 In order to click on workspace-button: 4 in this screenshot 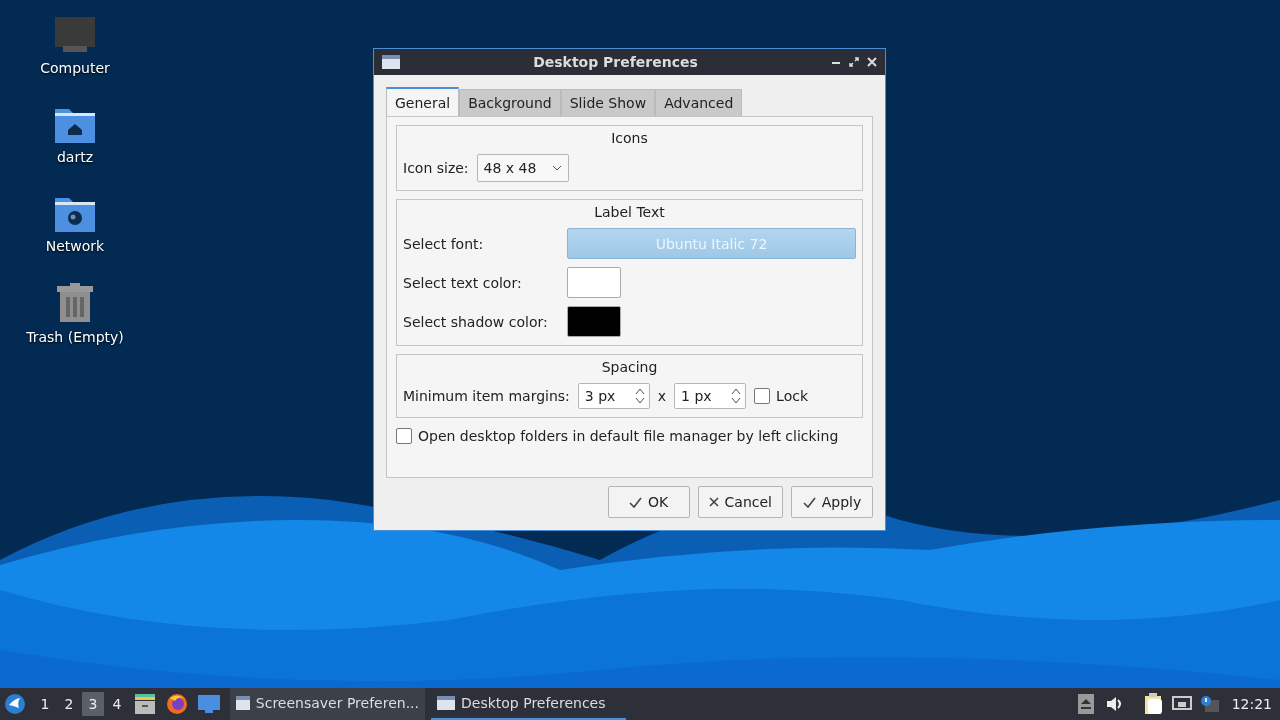, I will do `click(117, 704)`.